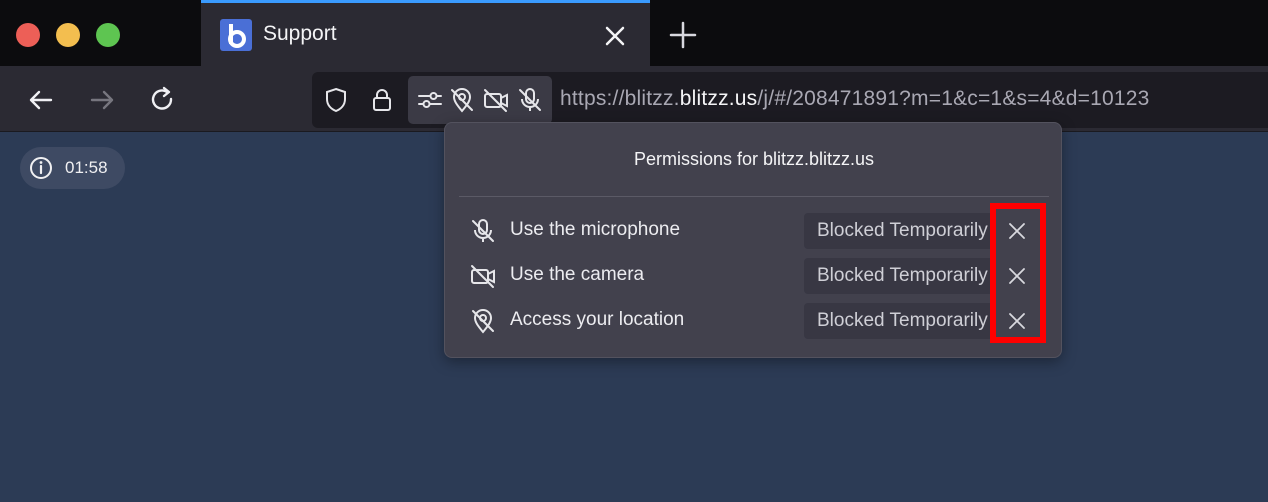 The width and height of the screenshot is (1268, 502). I want to click on window-minimize-button, so click(68, 35).